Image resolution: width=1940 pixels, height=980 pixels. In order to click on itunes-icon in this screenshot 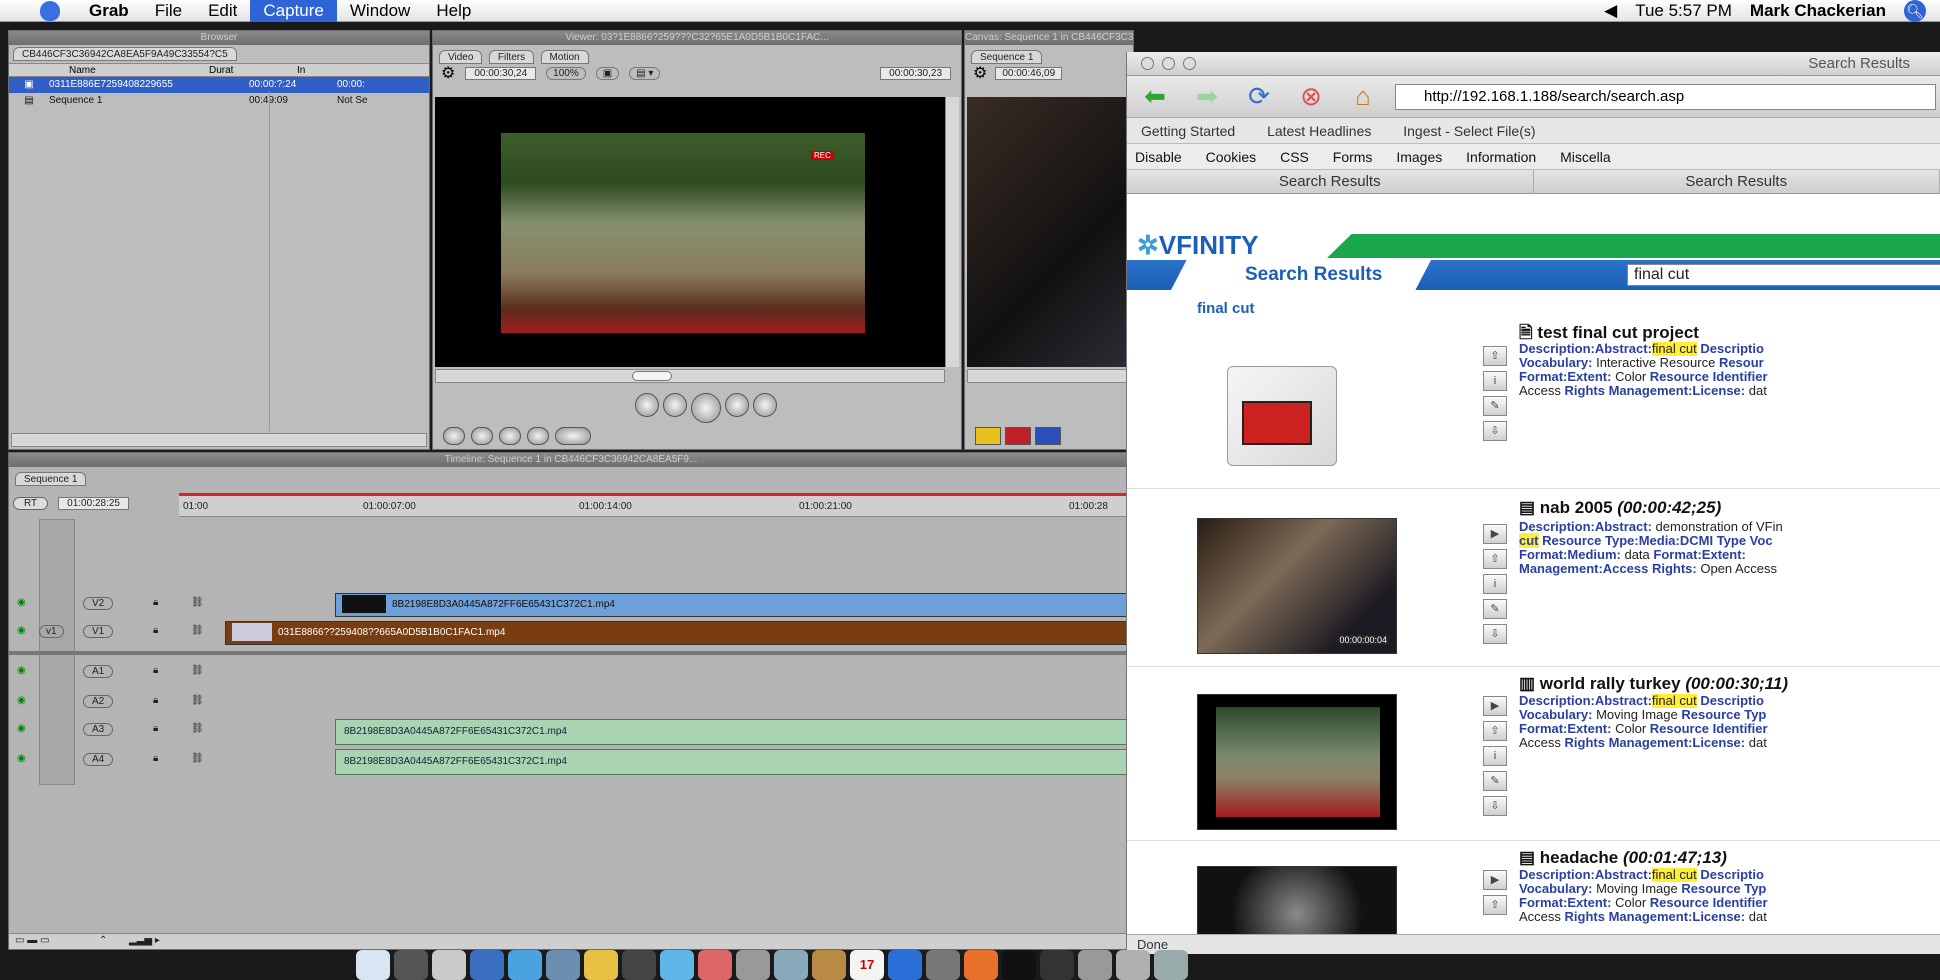, I will do `click(677, 965)`.